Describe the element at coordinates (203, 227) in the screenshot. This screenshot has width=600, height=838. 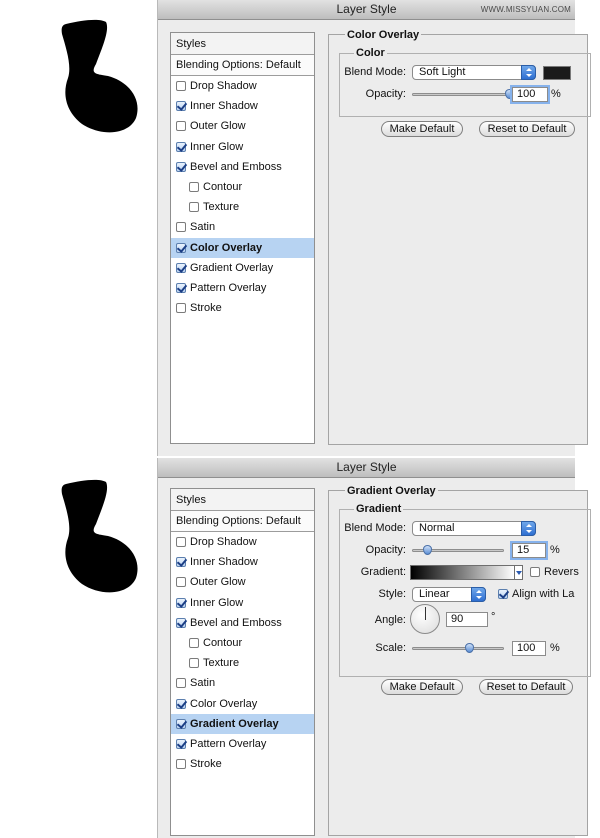
I see `style-item-label: Satin` at that location.